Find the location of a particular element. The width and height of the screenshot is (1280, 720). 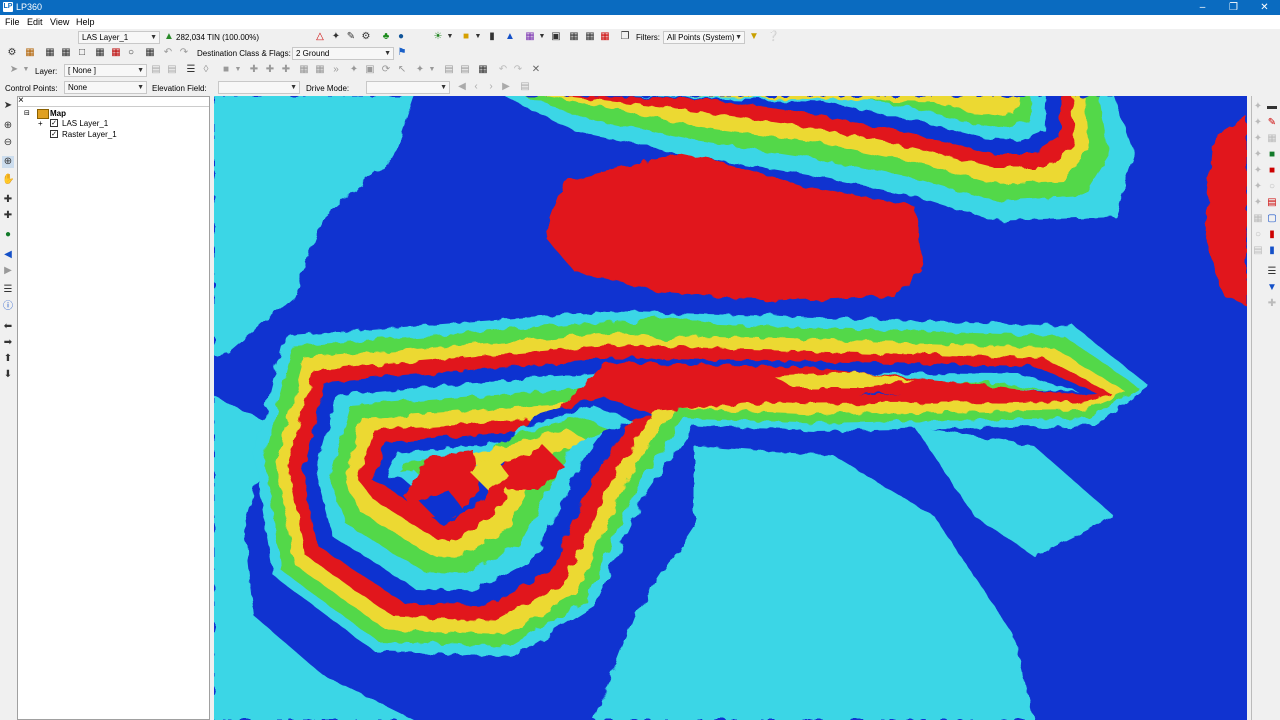

grid-icon: ▦ is located at coordinates (530, 37).